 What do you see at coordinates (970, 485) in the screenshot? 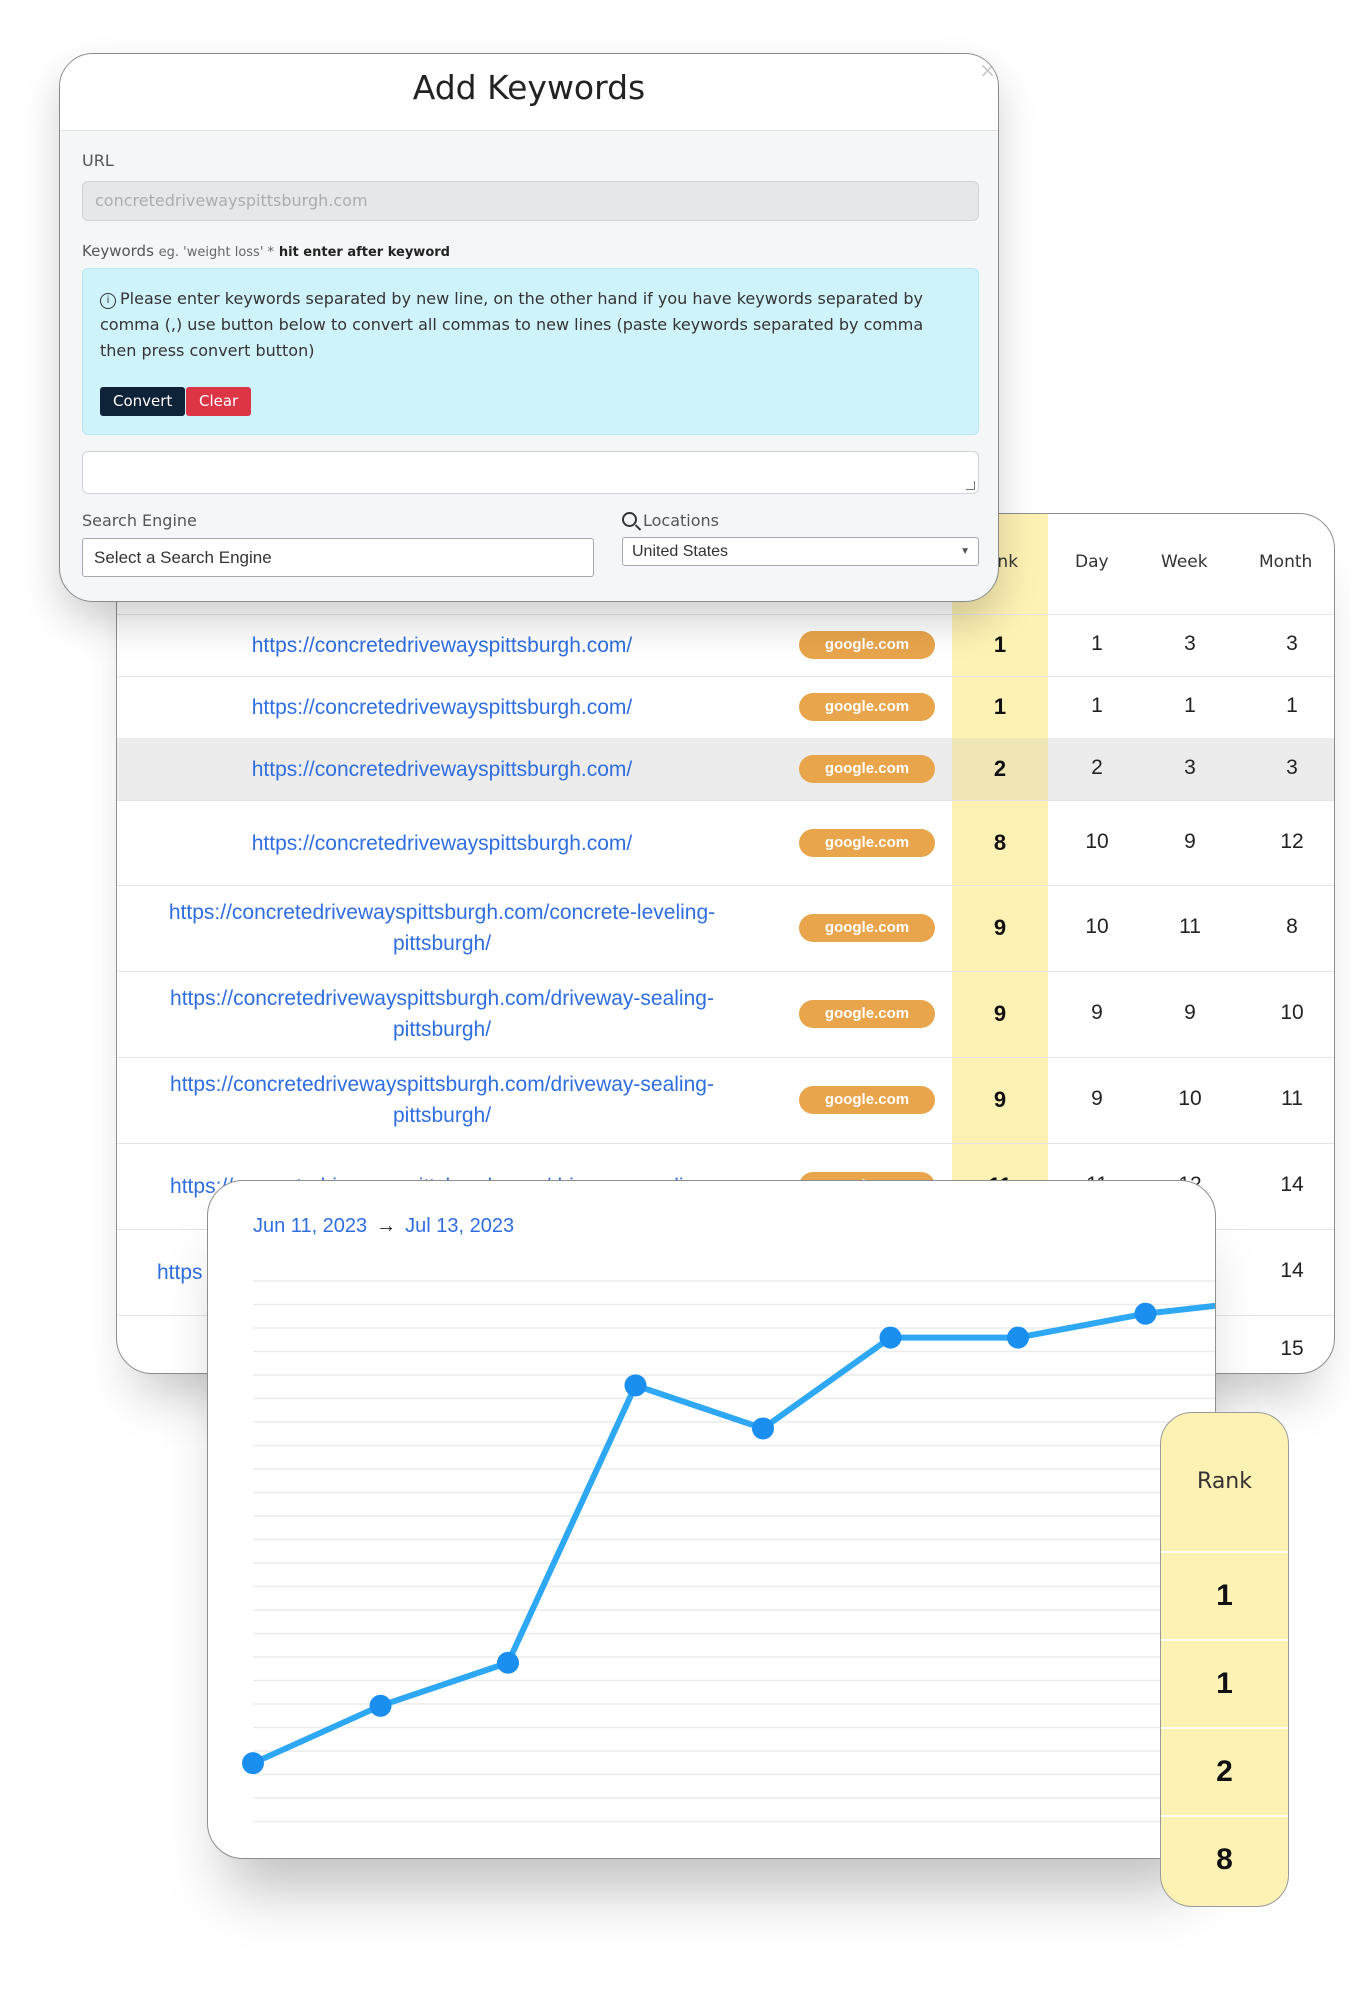
I see `resize-handle-icon` at bounding box center [970, 485].